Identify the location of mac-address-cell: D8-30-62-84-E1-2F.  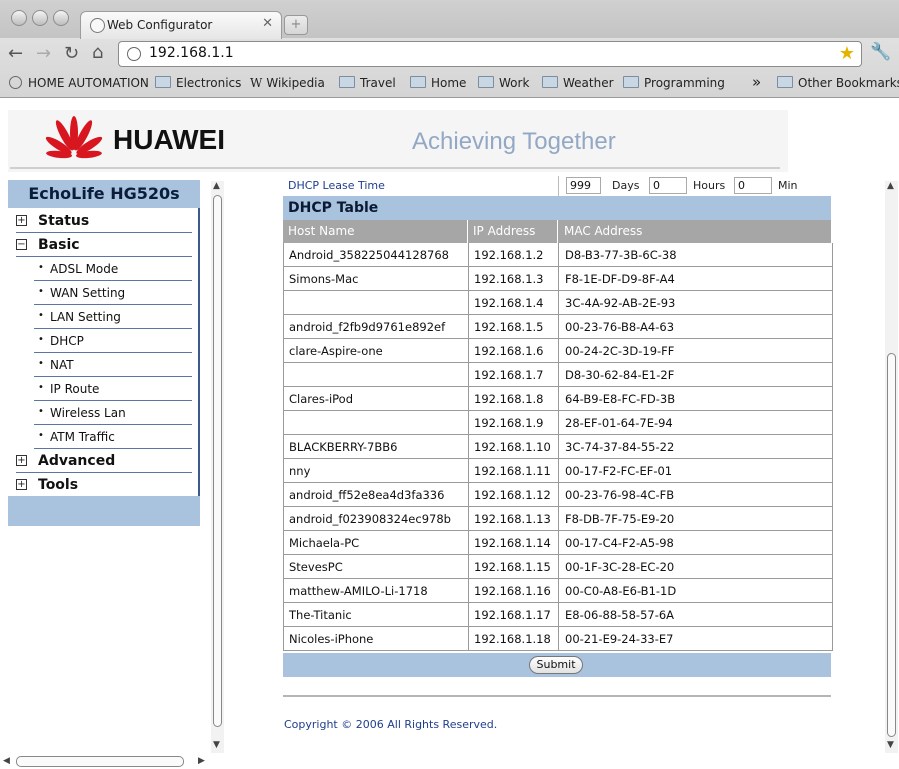
(620, 375).